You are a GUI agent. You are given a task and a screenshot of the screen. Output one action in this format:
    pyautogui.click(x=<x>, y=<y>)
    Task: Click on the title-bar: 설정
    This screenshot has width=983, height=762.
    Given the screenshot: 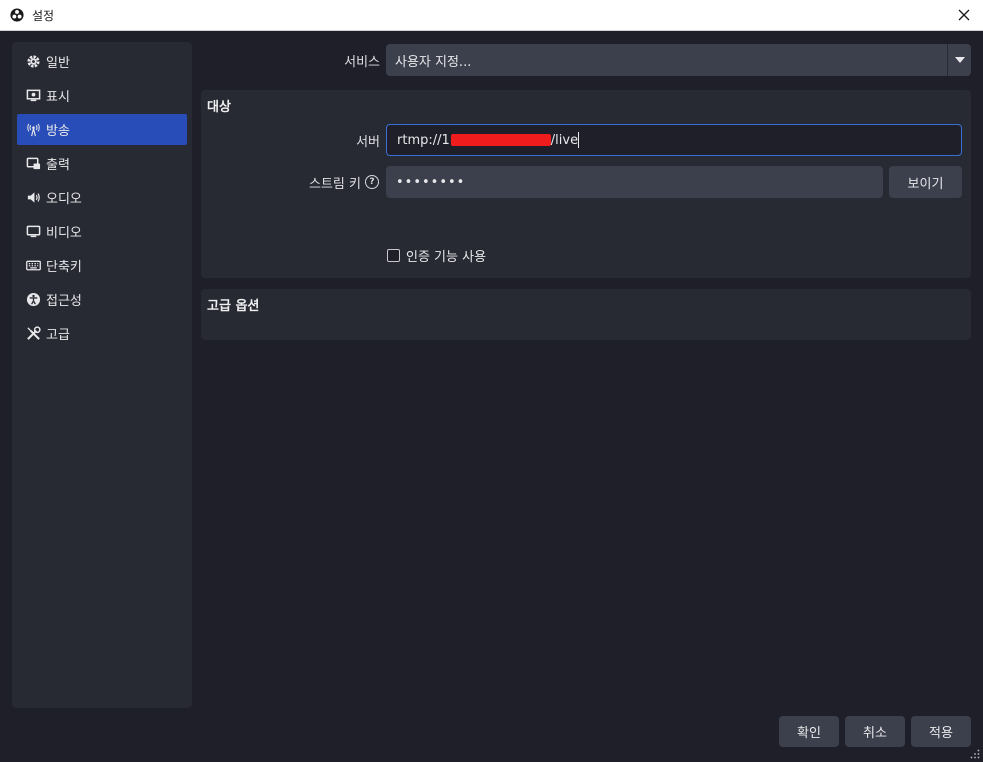 What is the action you would take?
    pyautogui.click(x=491, y=15)
    